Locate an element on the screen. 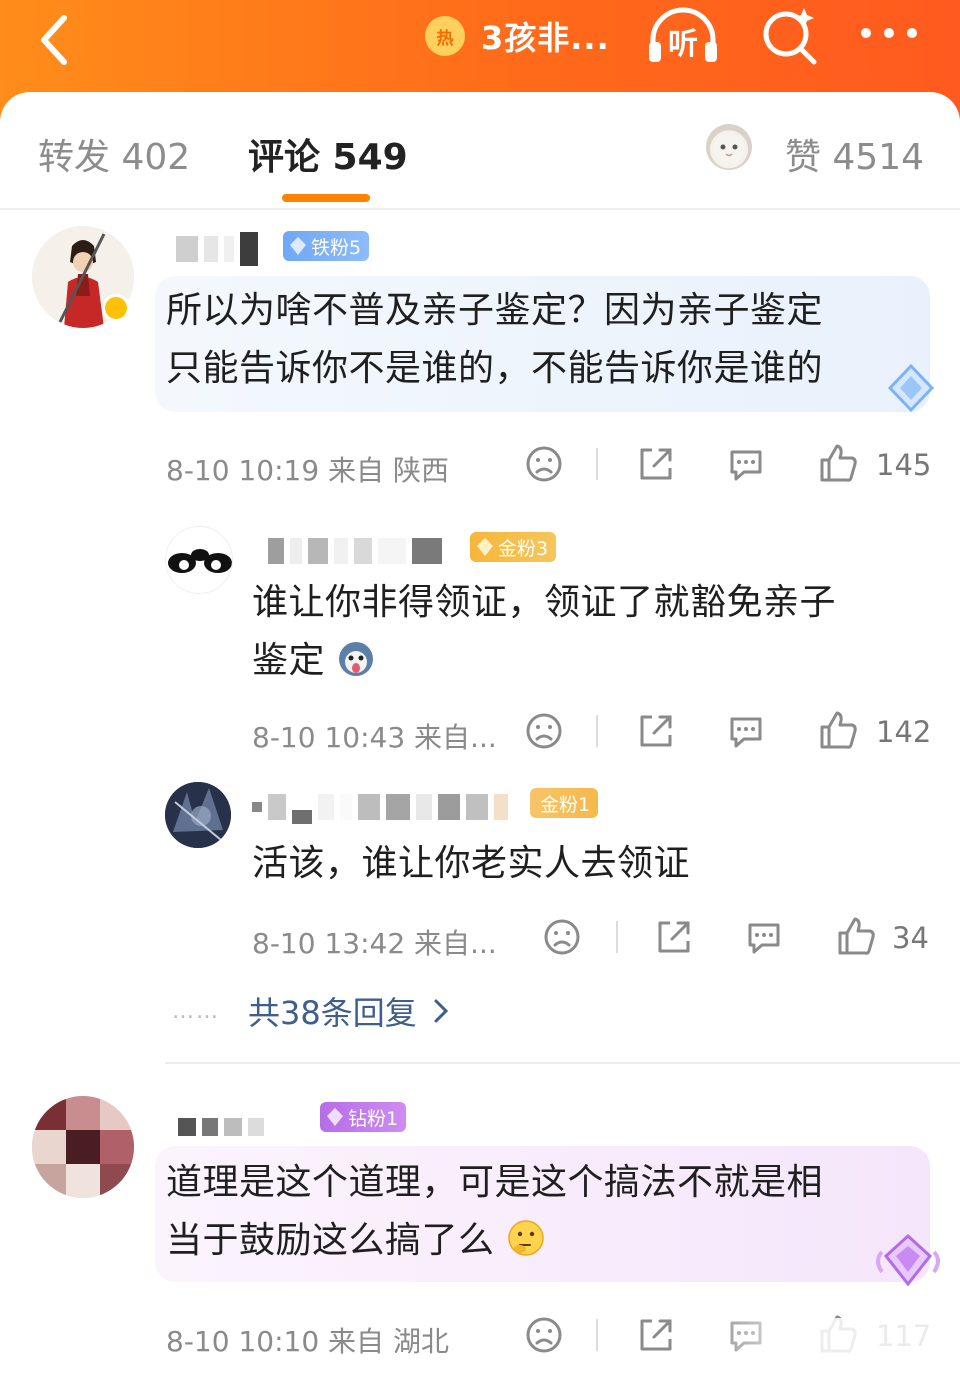  back-arrow-icon is located at coordinates (60, 38).